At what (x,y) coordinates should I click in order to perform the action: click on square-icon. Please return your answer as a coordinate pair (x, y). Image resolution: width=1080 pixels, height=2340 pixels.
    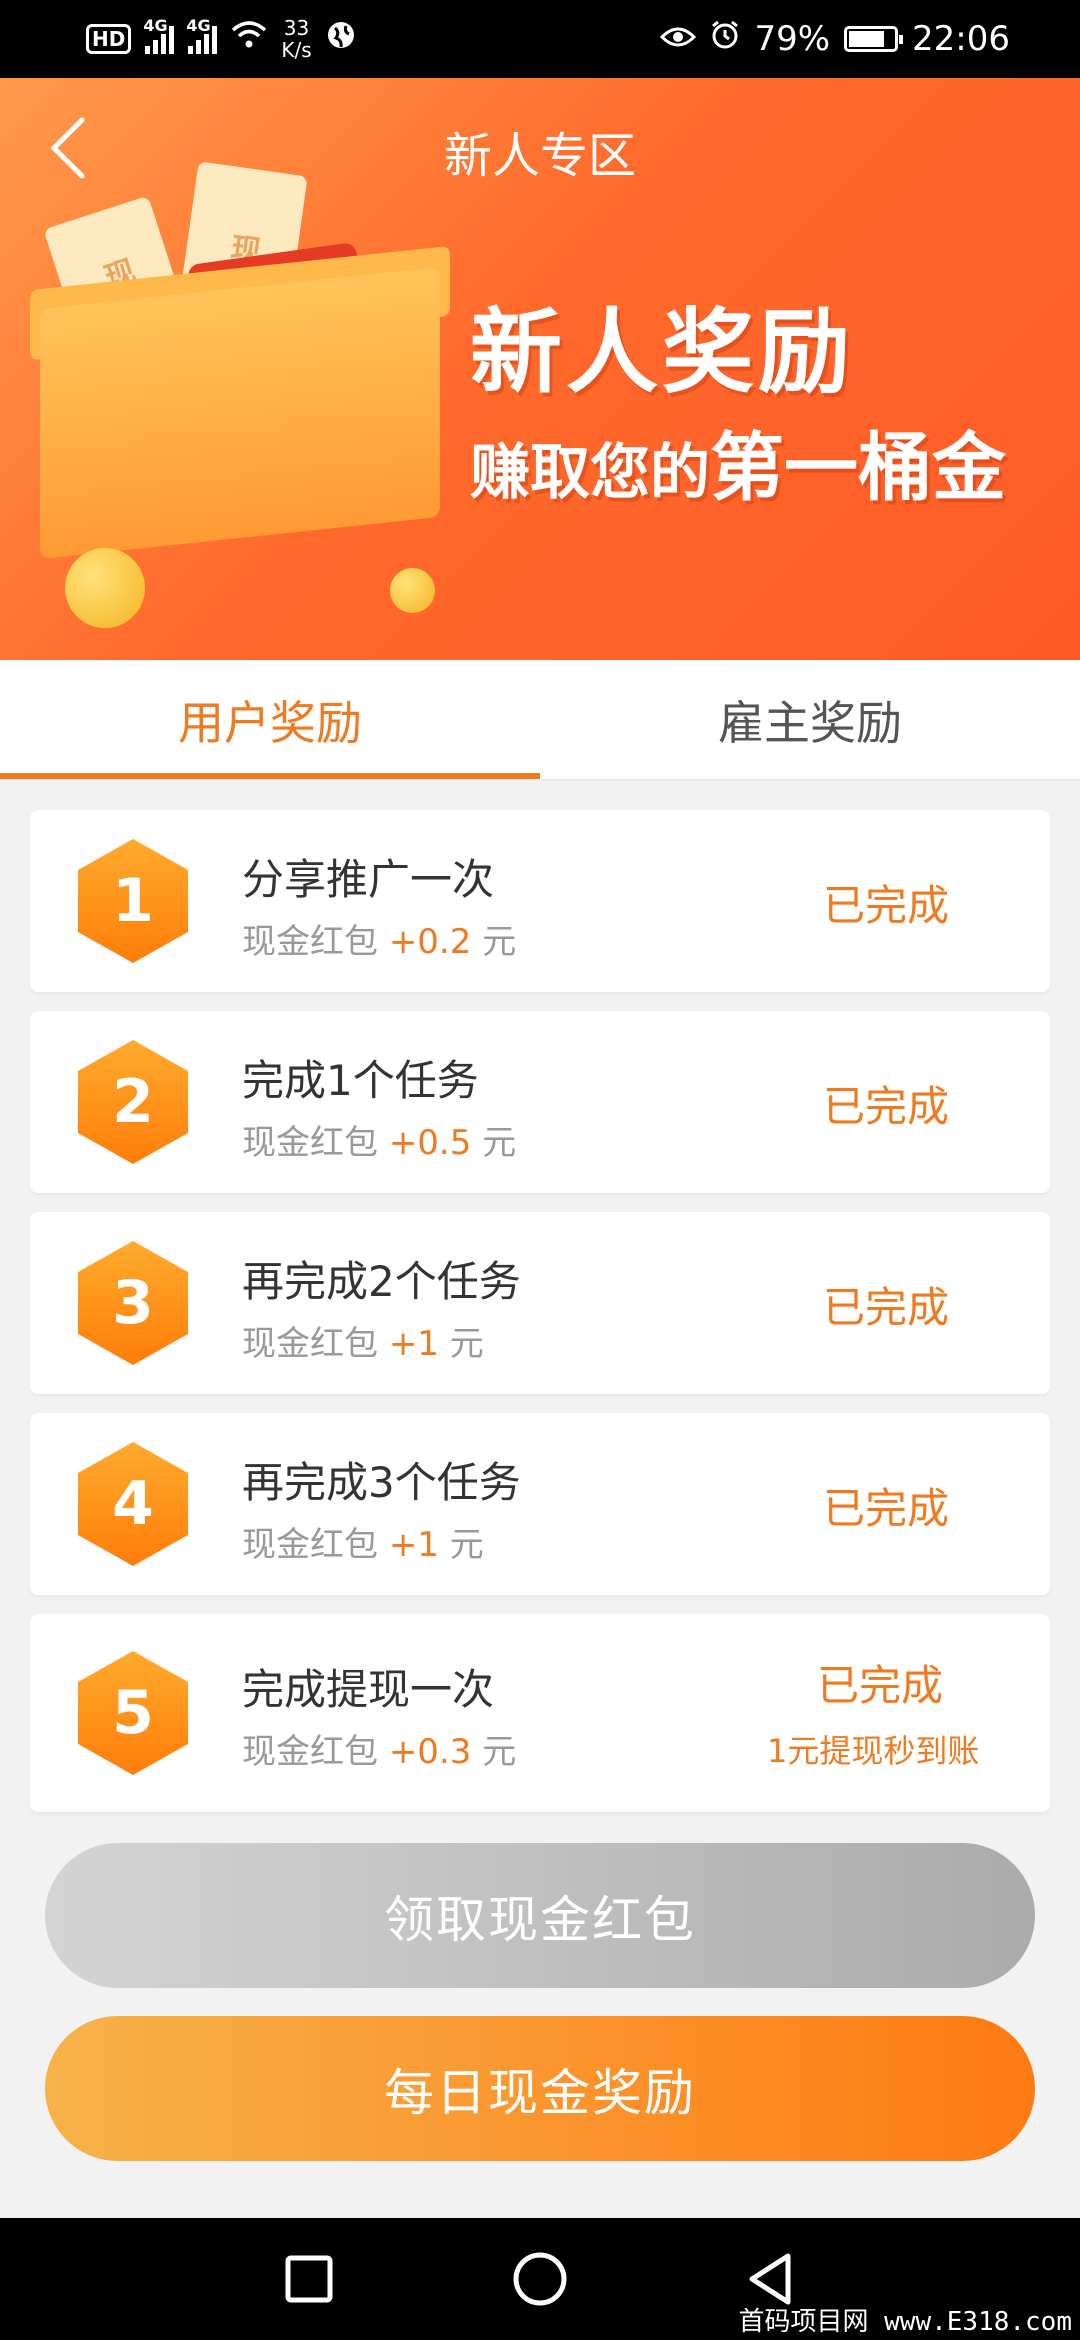
    Looking at the image, I should click on (309, 2279).